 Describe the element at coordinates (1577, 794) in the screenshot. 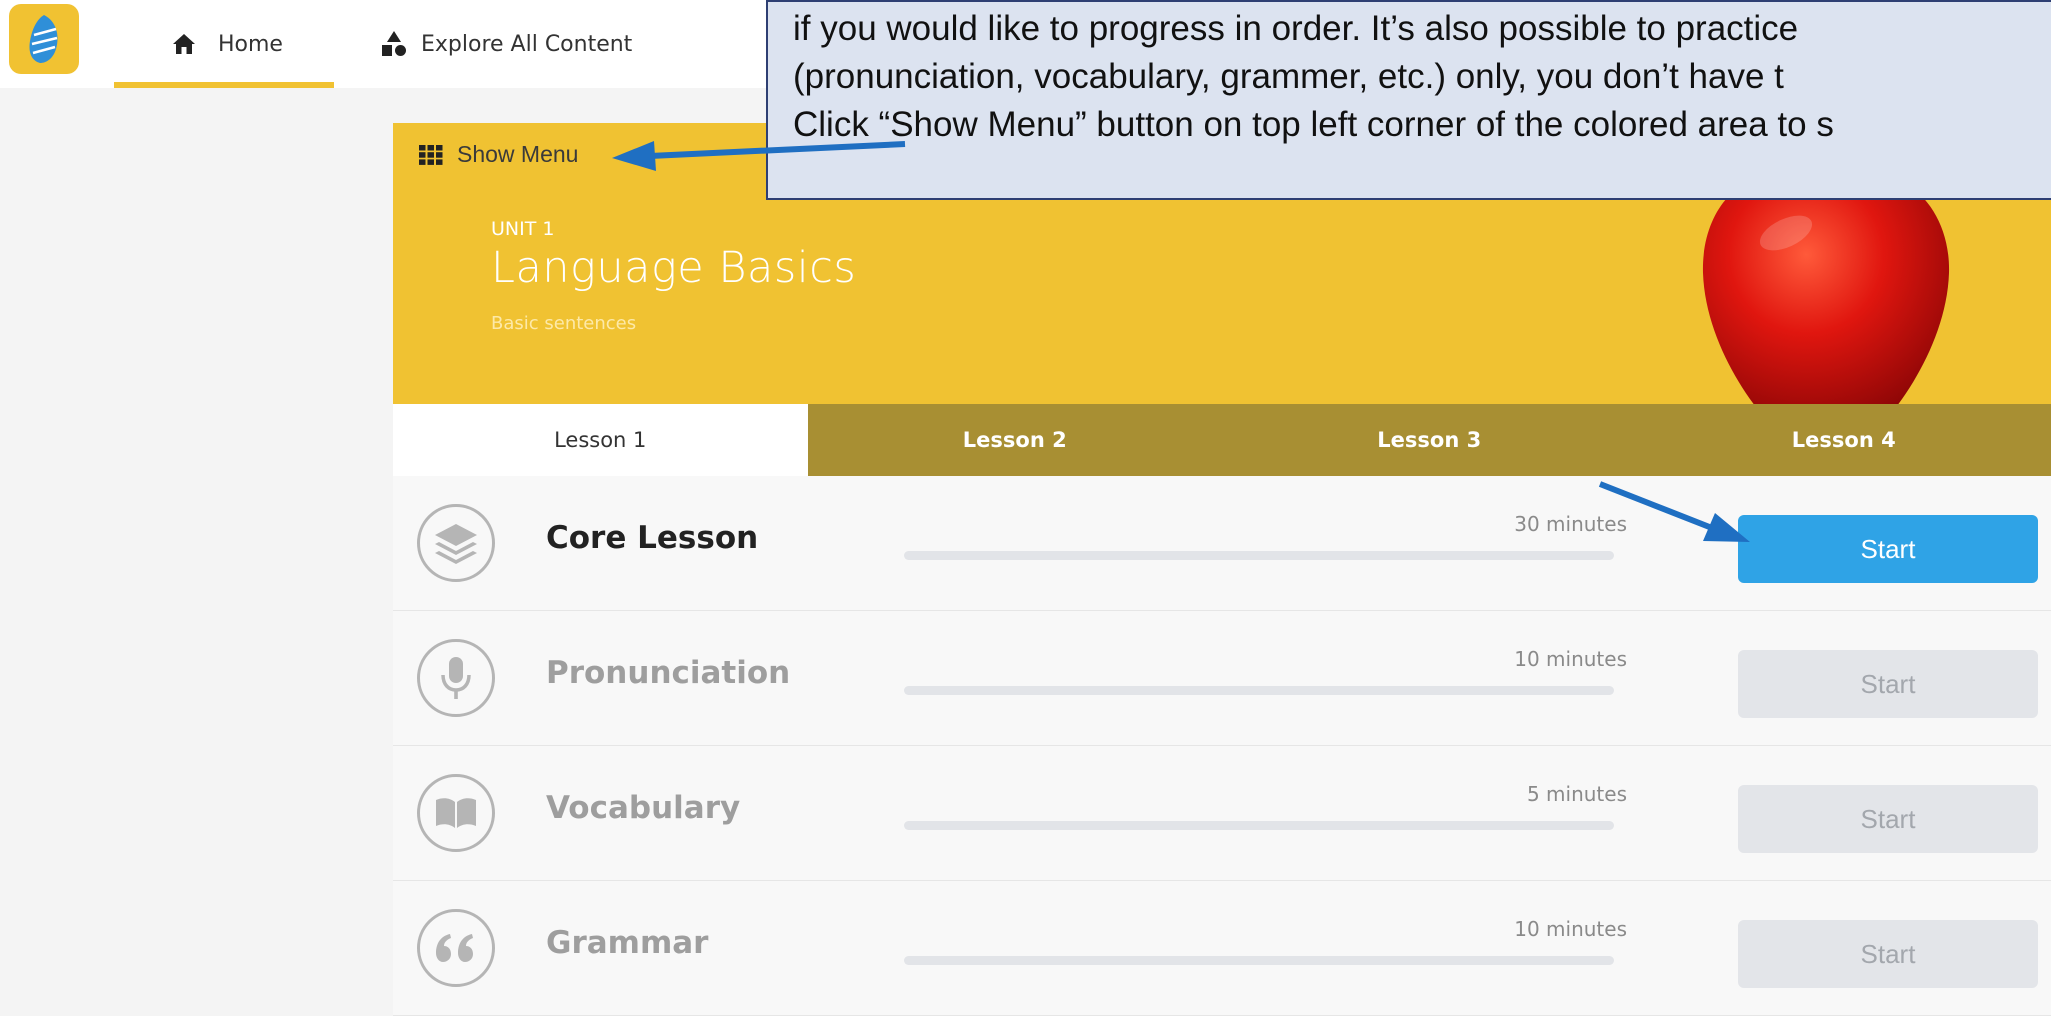

I see `lesson-duration: 5 minutes` at that location.